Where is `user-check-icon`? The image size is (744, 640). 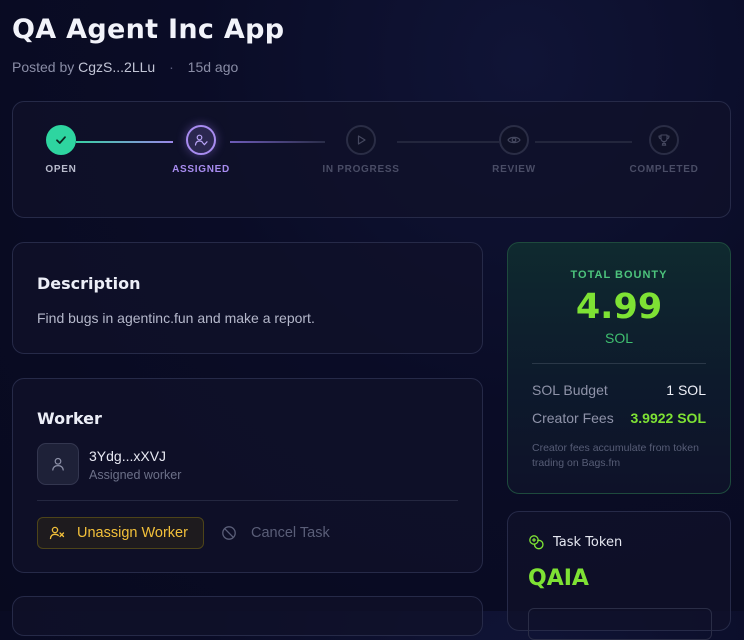
user-check-icon is located at coordinates (201, 140).